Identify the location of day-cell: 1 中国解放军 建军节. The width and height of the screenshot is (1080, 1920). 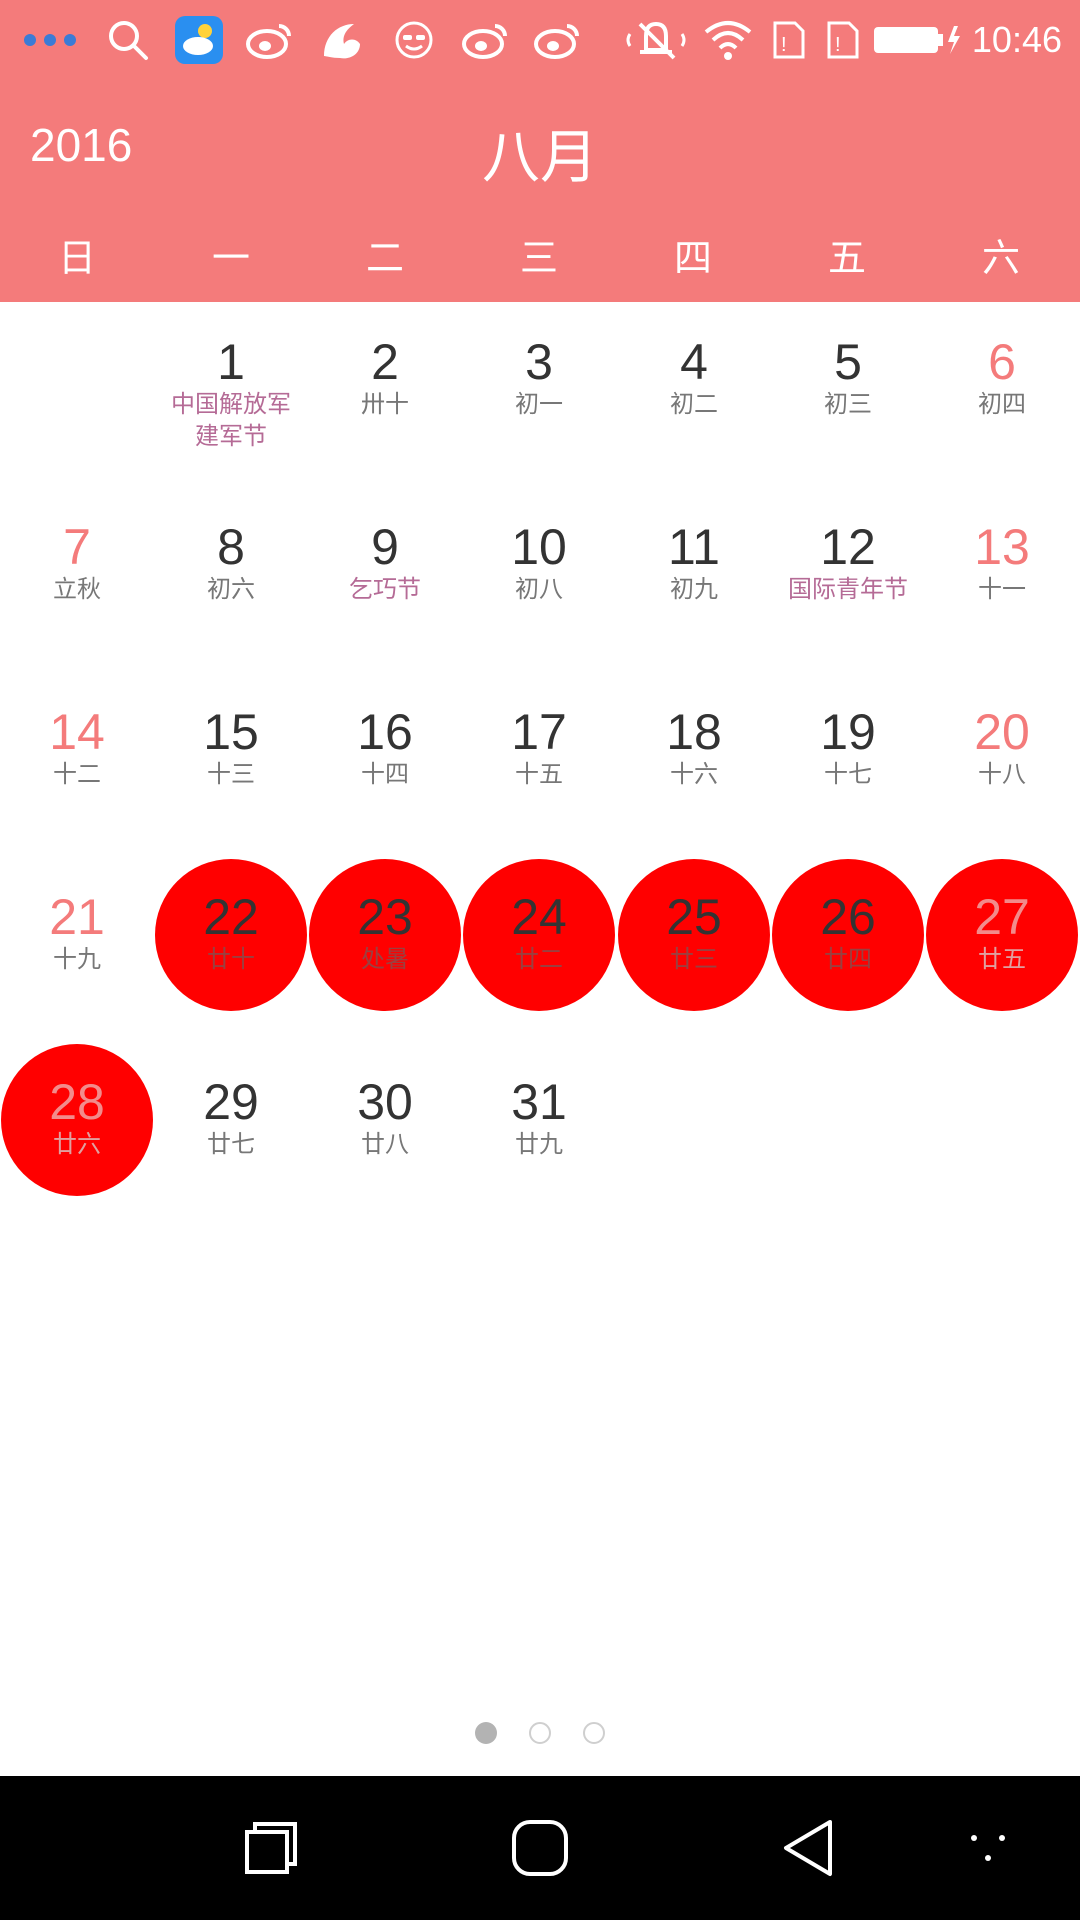
(231, 394).